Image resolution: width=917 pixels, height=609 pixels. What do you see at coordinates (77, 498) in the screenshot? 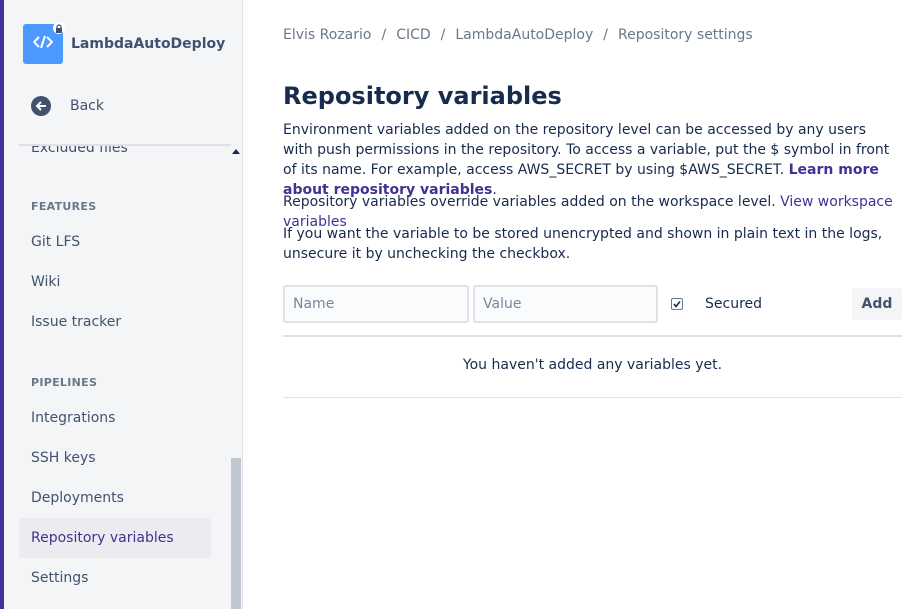
I see `sidebar-item-label: Deployments` at bounding box center [77, 498].